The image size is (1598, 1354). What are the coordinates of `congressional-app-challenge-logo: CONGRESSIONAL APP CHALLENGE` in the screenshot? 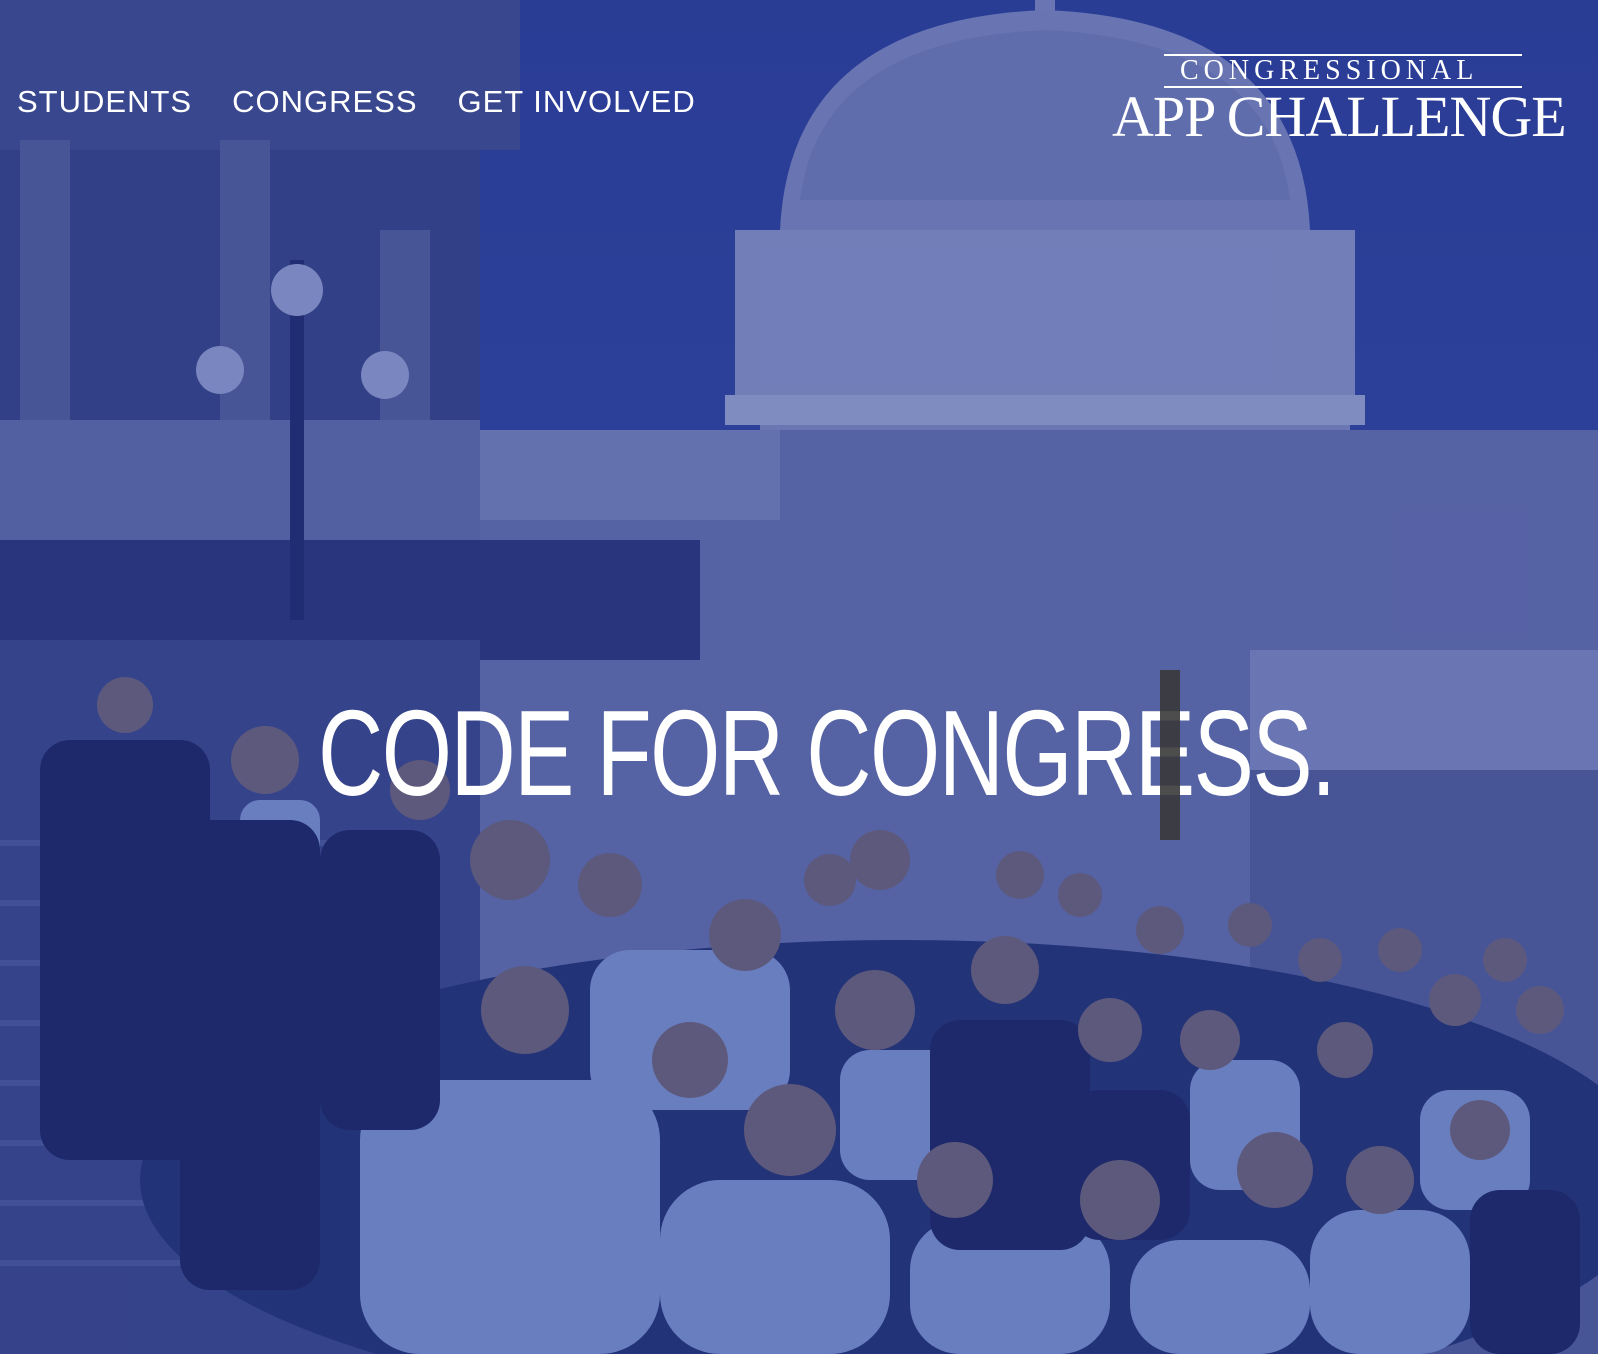 It's located at (1347, 102).